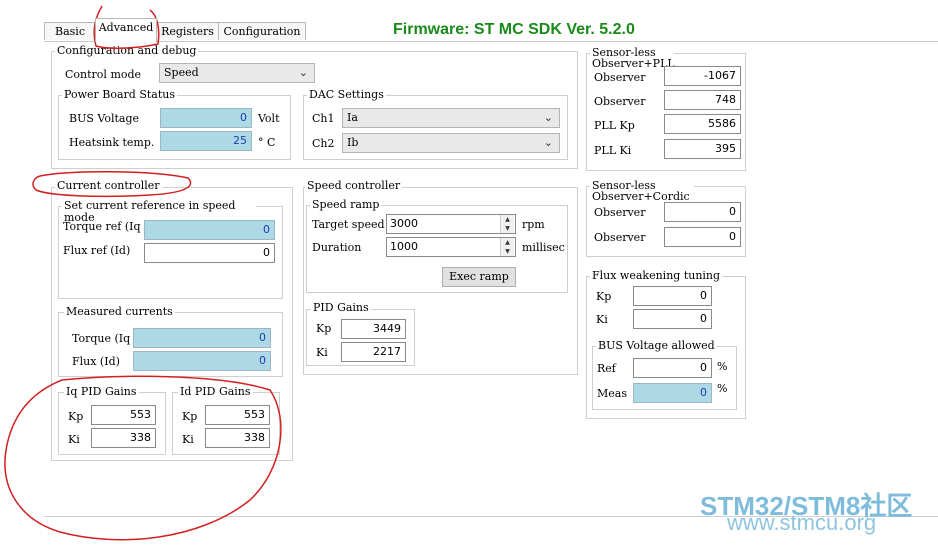 The width and height of the screenshot is (938, 545). I want to click on annotation-pid-gains-ellipse, so click(143, 458).